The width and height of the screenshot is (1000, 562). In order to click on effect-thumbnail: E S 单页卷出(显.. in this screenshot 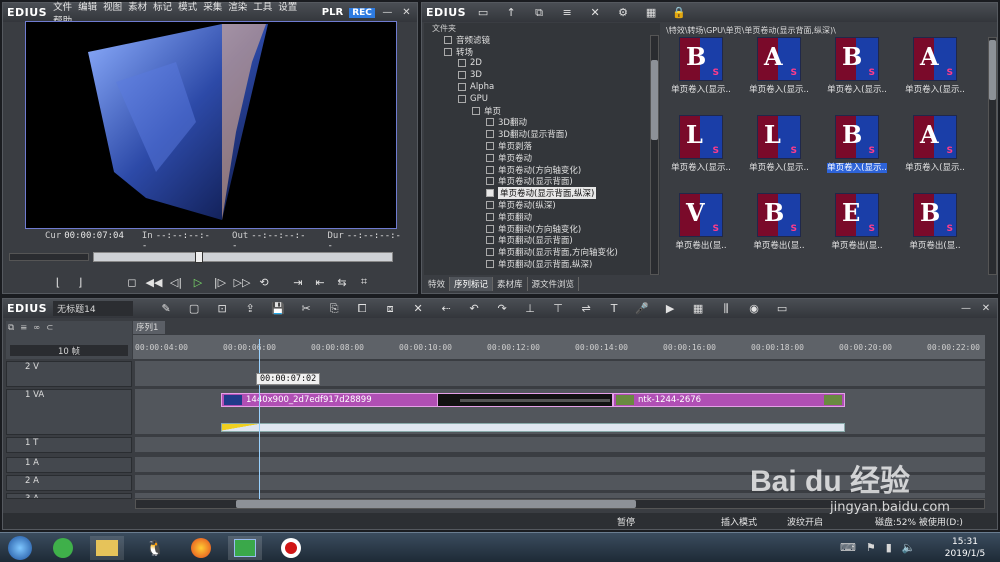, I will do `click(857, 222)`.